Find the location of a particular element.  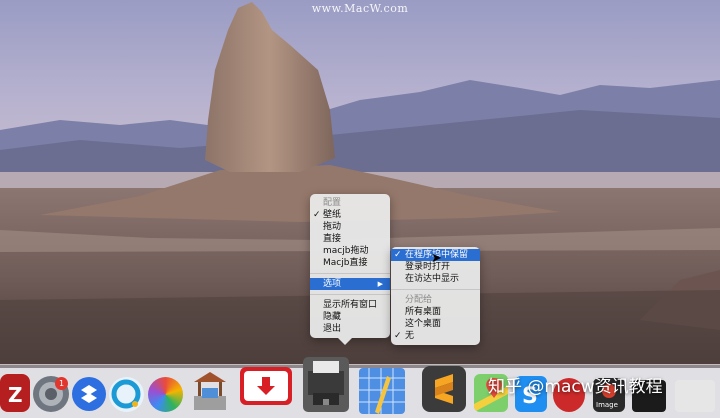

zhihu-watermark: 知乎 @macw资讯教程 is located at coordinates (575, 387).